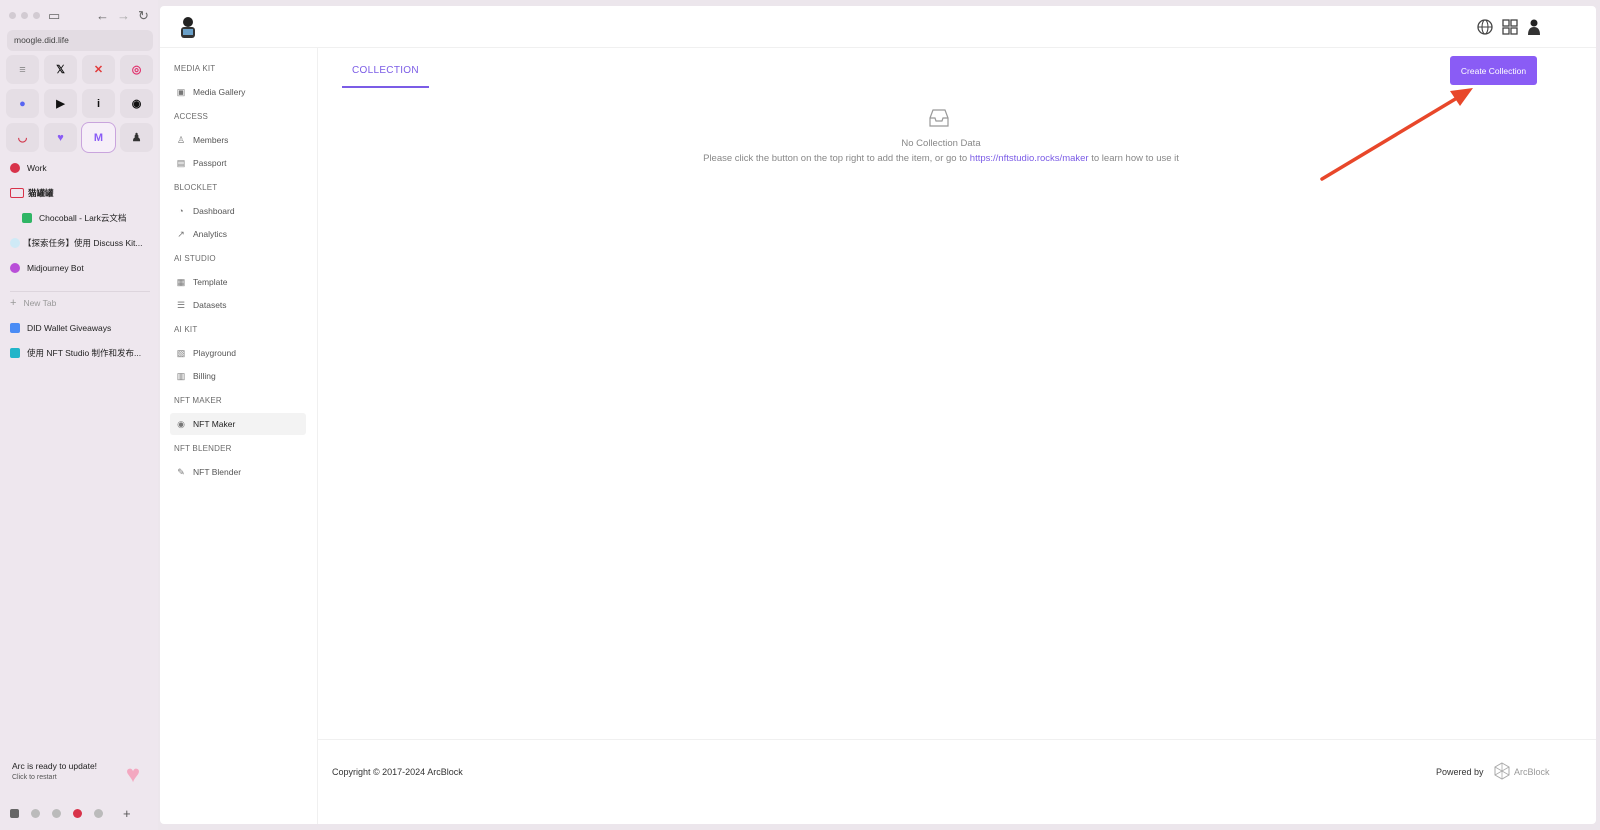 The image size is (1600, 830). I want to click on new-tab-button: + New Tab, so click(81, 303).